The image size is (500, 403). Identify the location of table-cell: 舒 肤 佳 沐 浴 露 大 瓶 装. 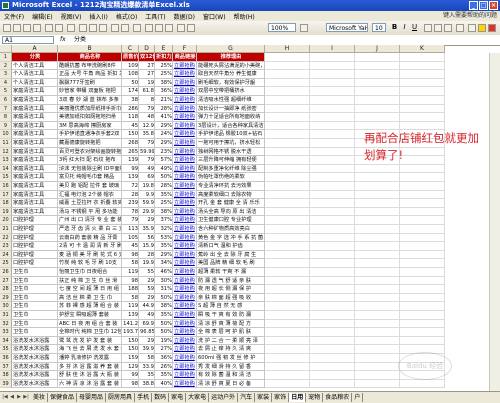
(90, 375).